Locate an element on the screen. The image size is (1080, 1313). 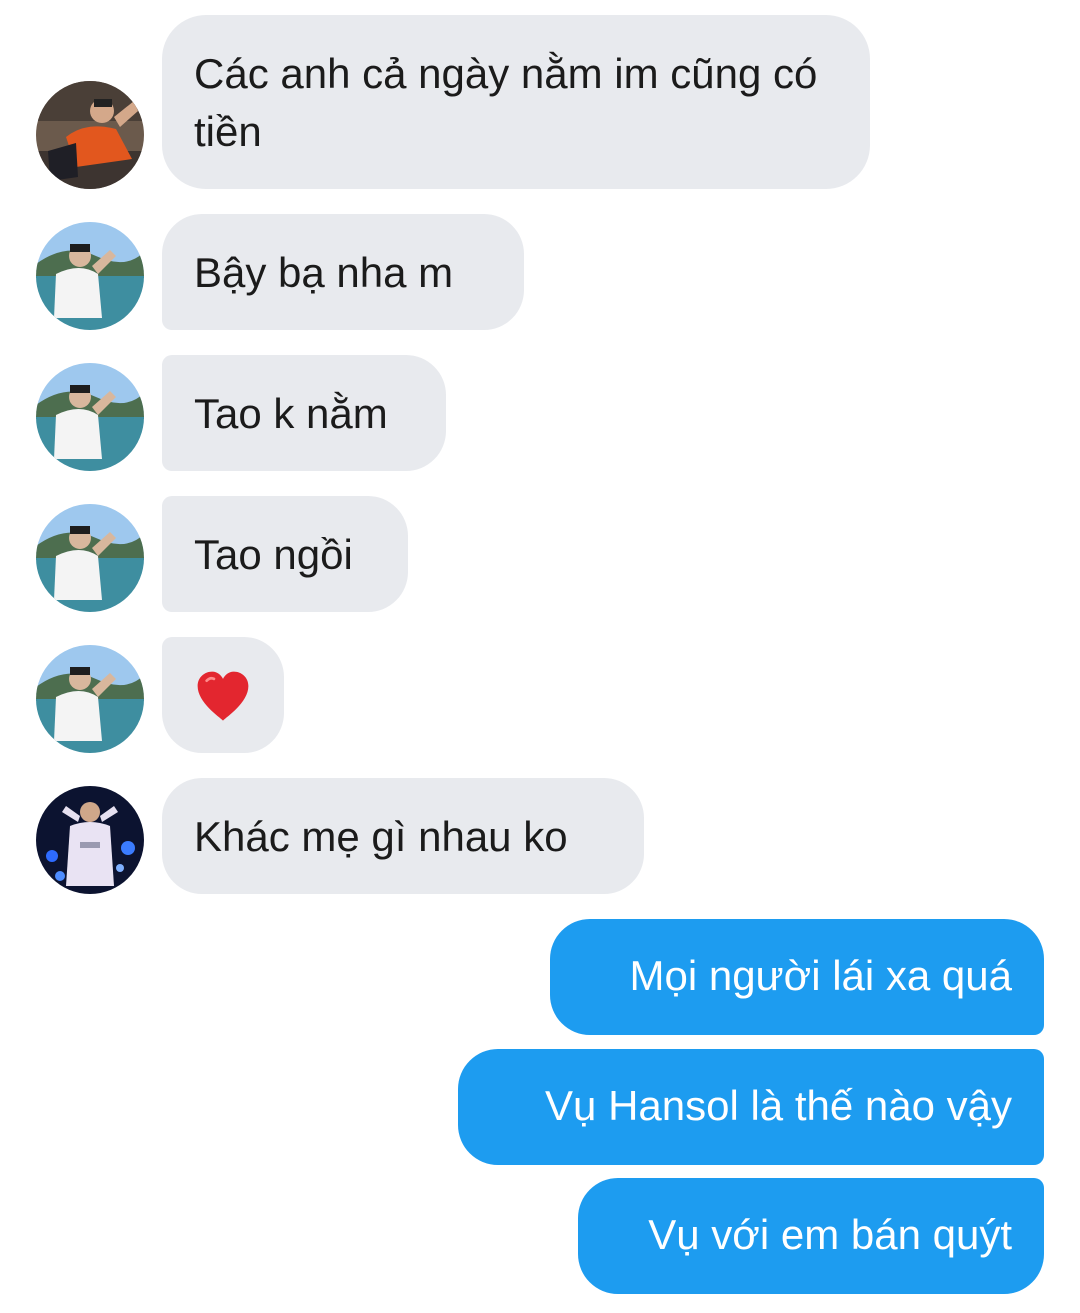
red-heart-emoji-icon is located at coordinates (223, 696).